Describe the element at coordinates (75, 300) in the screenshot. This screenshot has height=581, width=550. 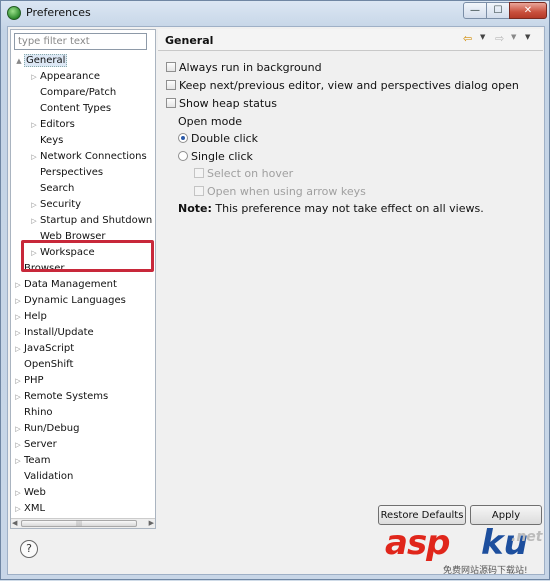
I see `tree-item-label: Dynamic Languages` at that location.